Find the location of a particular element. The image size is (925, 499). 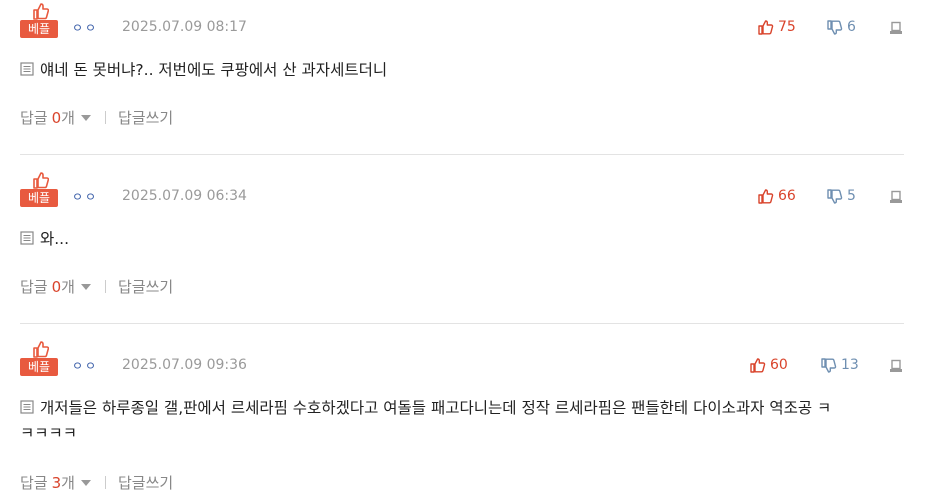

dislike-count: 5 is located at coordinates (851, 196).